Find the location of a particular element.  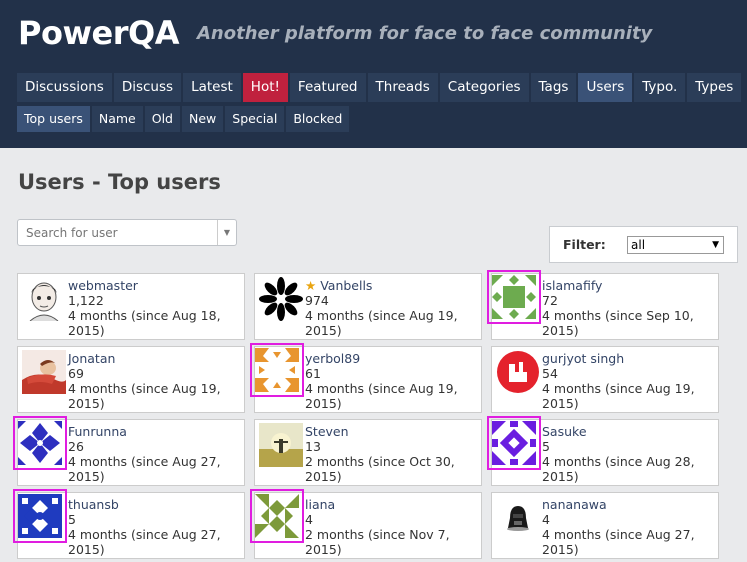

user-name-link: gurjyot singh is located at coordinates (618, 358).